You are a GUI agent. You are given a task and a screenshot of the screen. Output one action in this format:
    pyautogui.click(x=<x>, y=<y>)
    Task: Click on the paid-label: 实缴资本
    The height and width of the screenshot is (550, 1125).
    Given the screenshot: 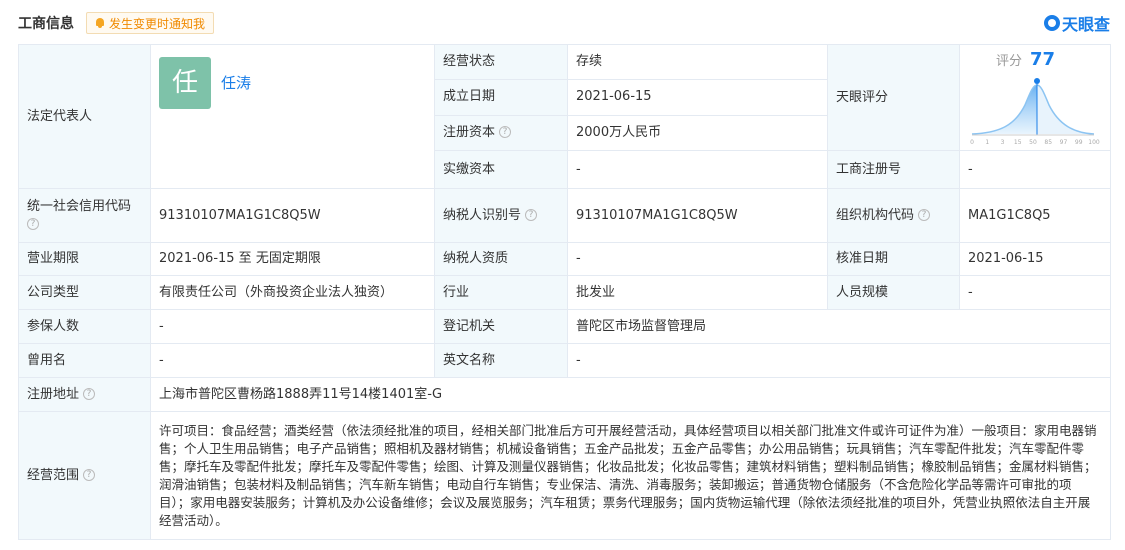 What is the action you would take?
    pyautogui.click(x=501, y=169)
    